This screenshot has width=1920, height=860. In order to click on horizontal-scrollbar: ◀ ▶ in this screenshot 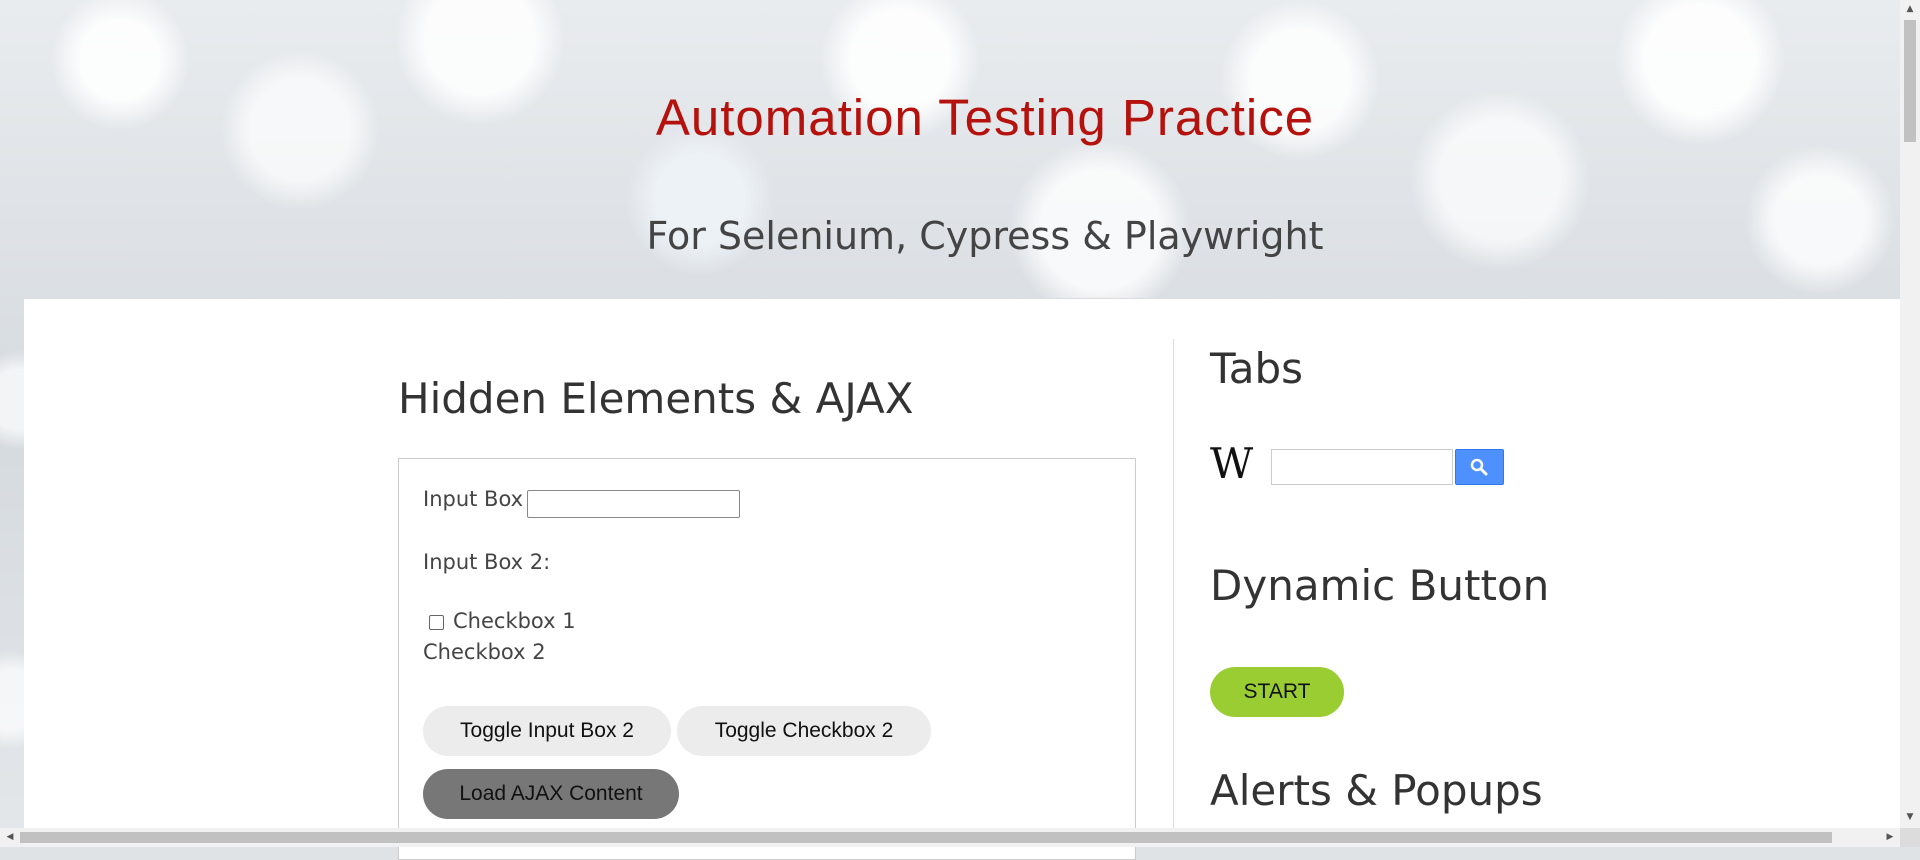, I will do `click(950, 837)`.